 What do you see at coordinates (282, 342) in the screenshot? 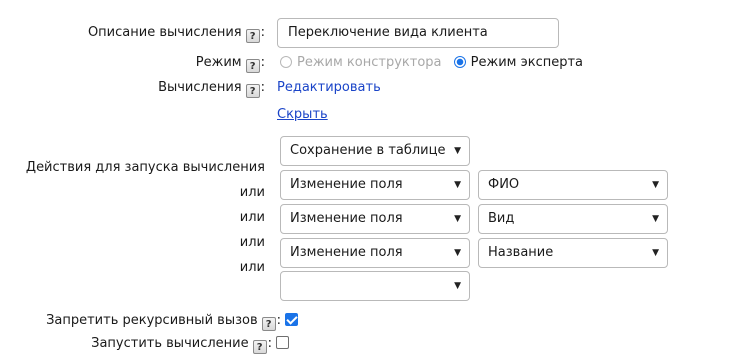
I see `run-calculation-checkbox` at bounding box center [282, 342].